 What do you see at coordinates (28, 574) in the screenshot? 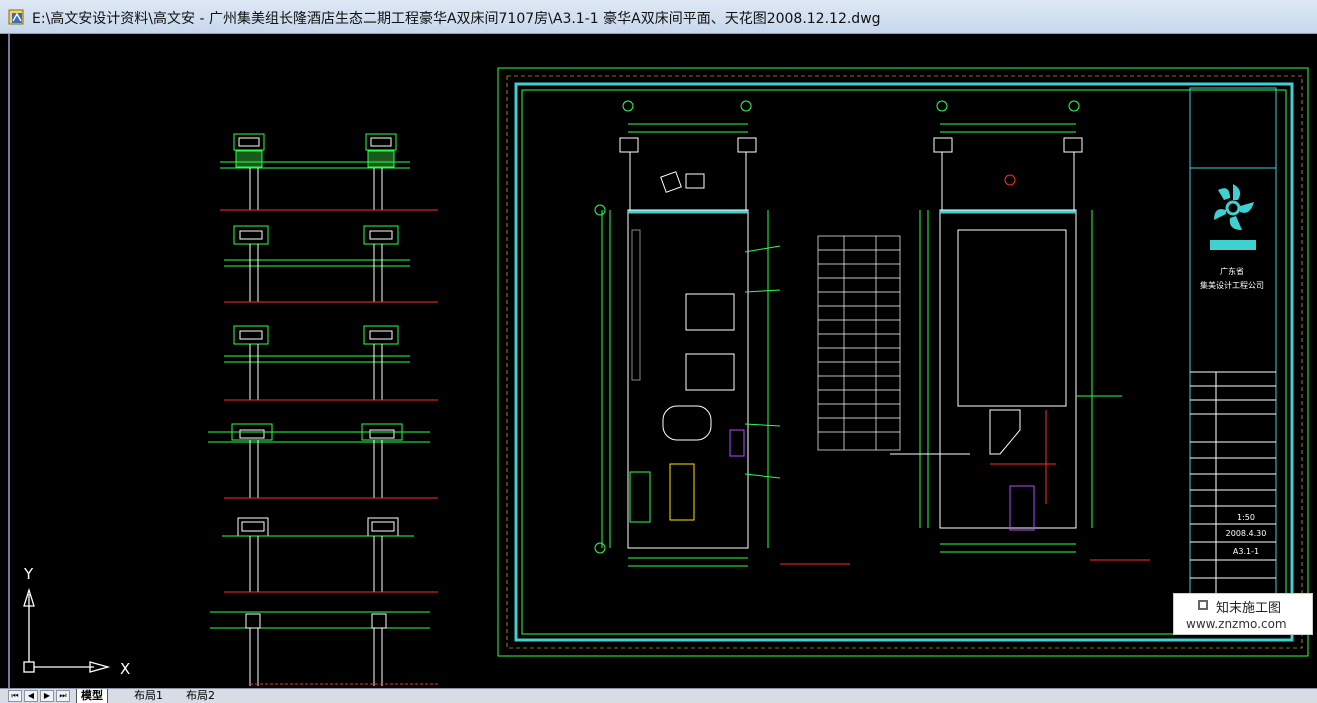
I see `ucs-y-label: Y` at bounding box center [28, 574].